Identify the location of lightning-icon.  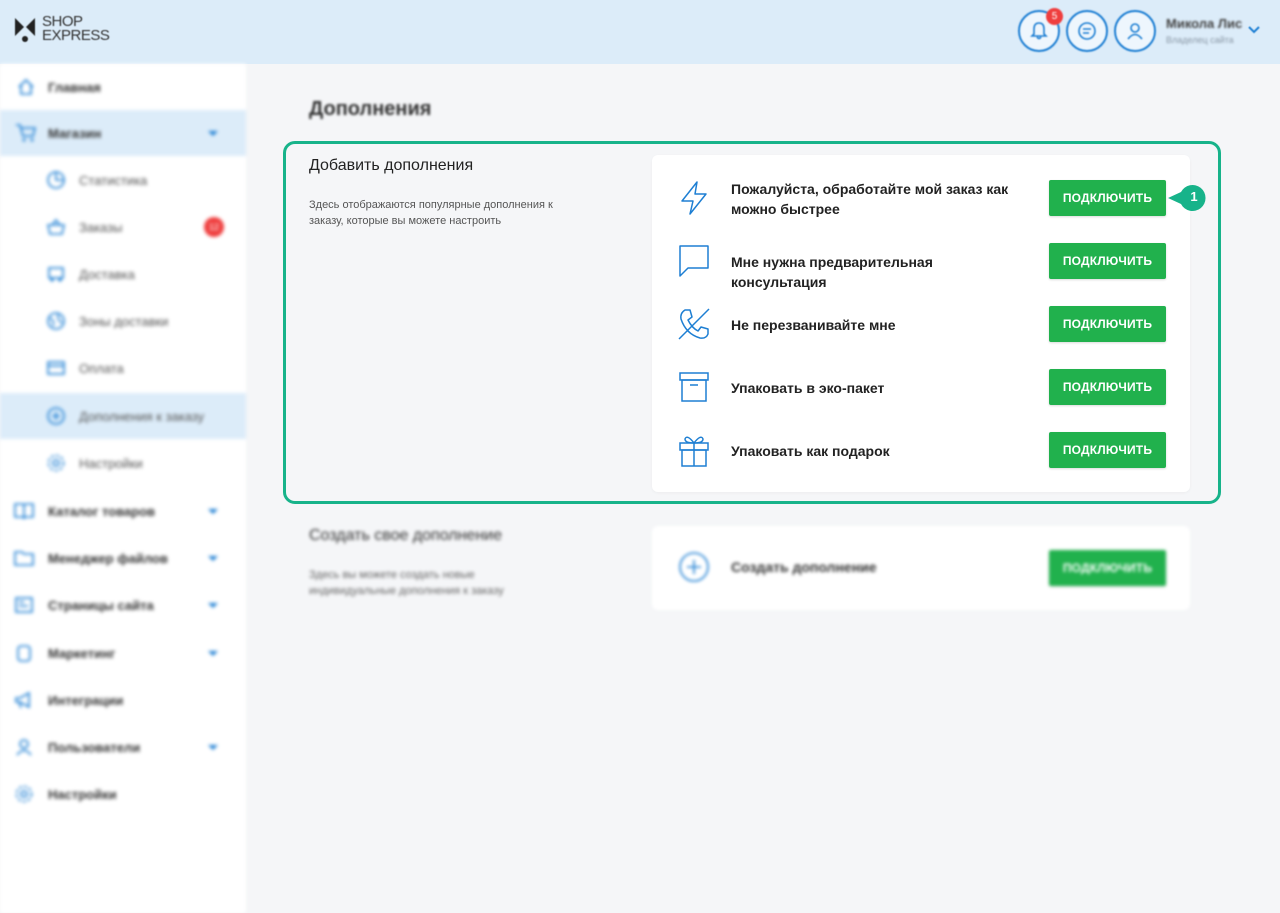
(694, 198).